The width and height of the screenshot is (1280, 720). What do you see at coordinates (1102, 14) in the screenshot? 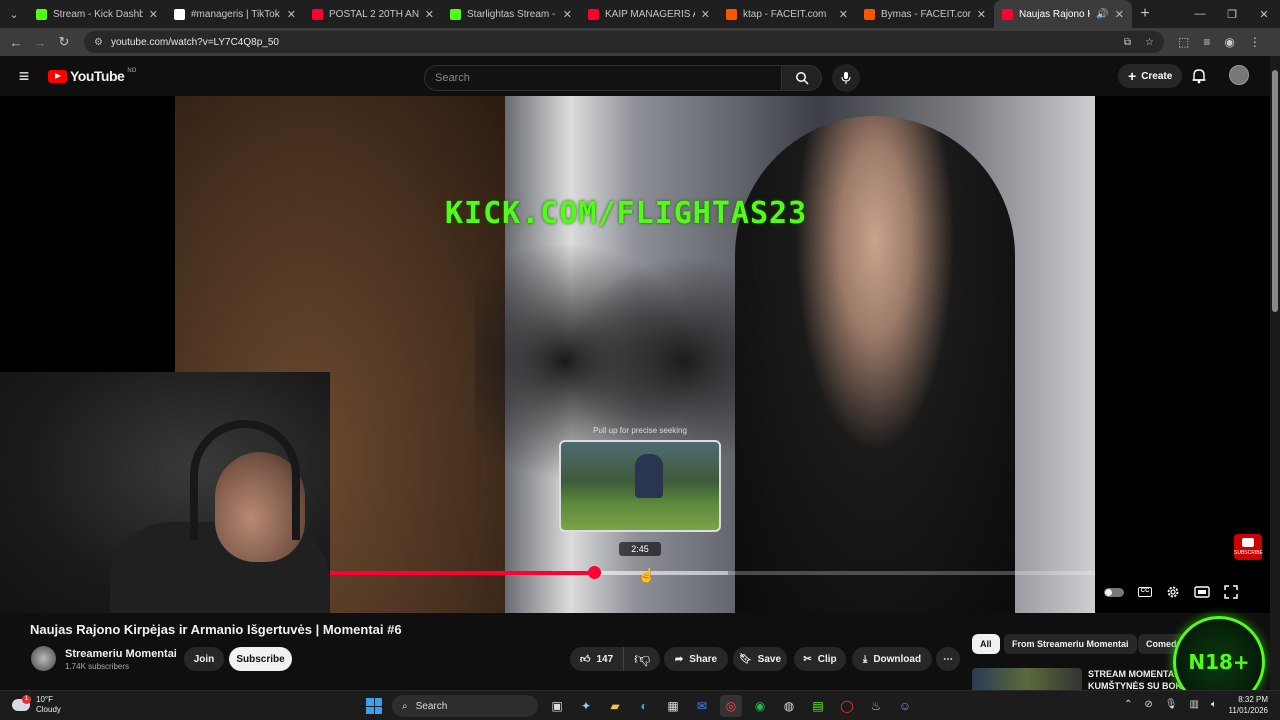
I see `speaker-icon: 🔊` at bounding box center [1102, 14].